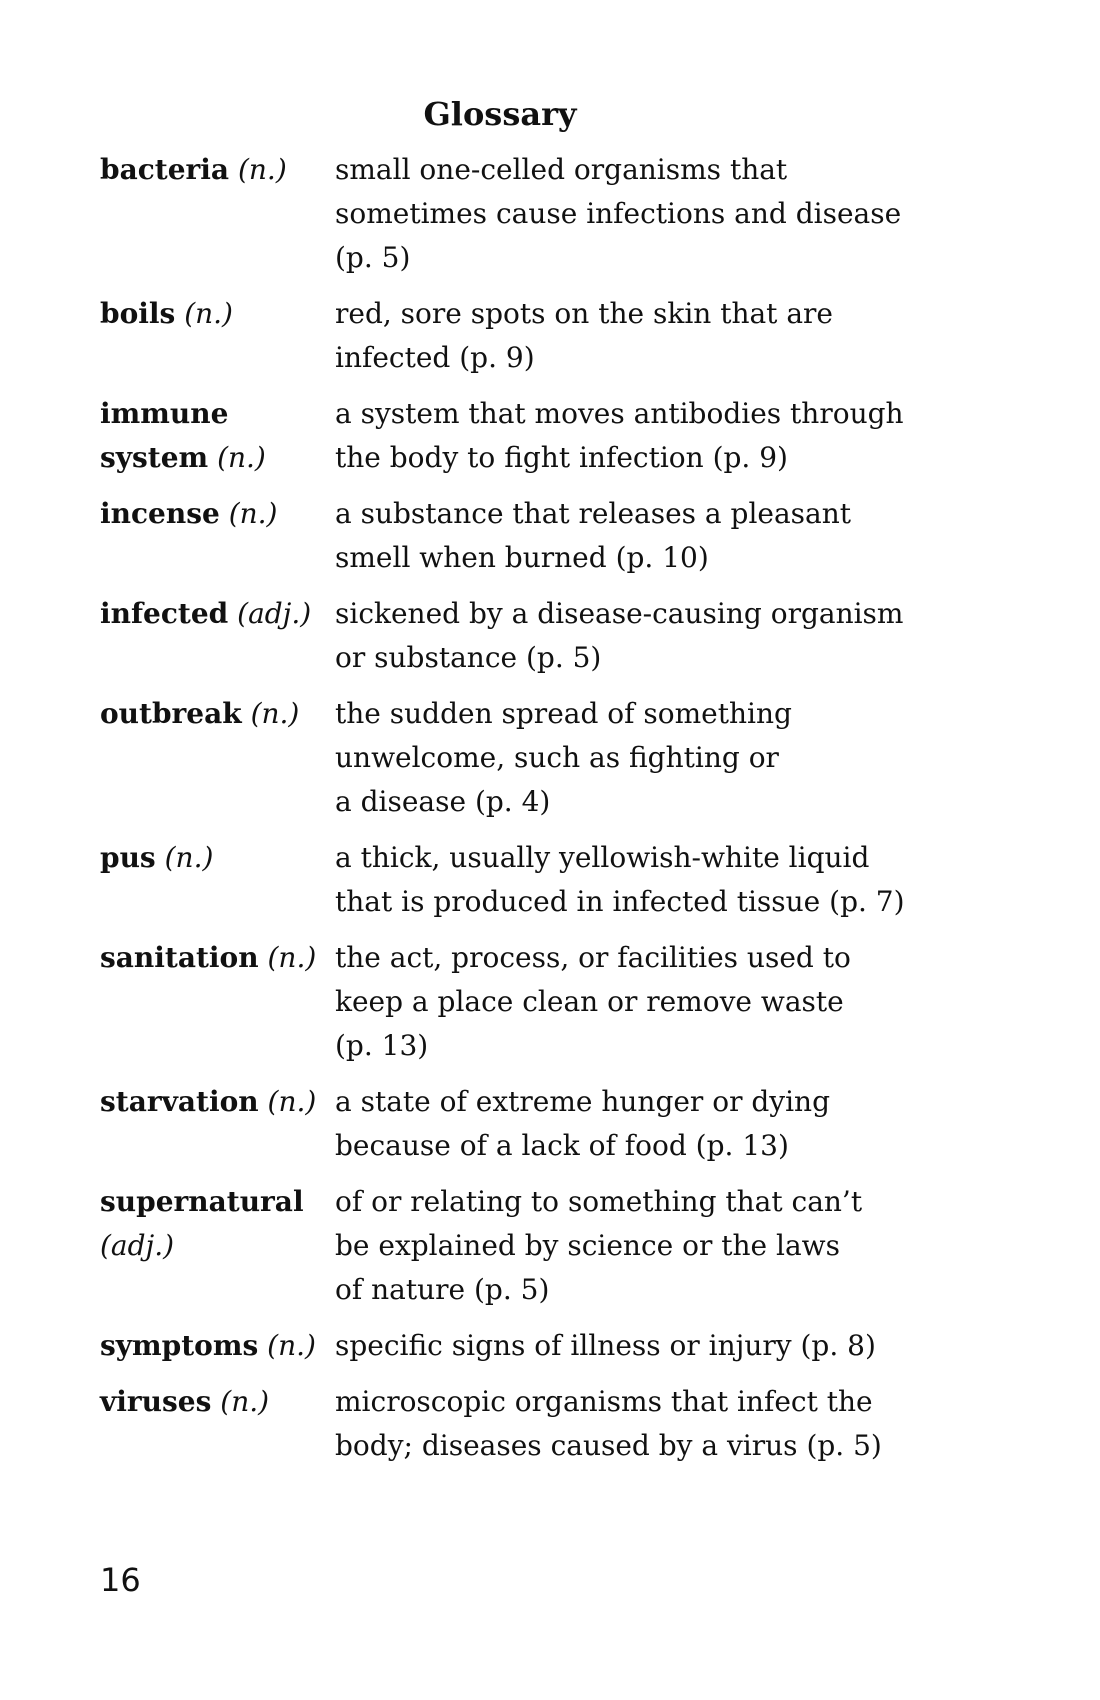 The width and height of the screenshot is (1100, 1700). What do you see at coordinates (584, 313) in the screenshot?
I see `definition-line: red, sore spots on the skin that are` at bounding box center [584, 313].